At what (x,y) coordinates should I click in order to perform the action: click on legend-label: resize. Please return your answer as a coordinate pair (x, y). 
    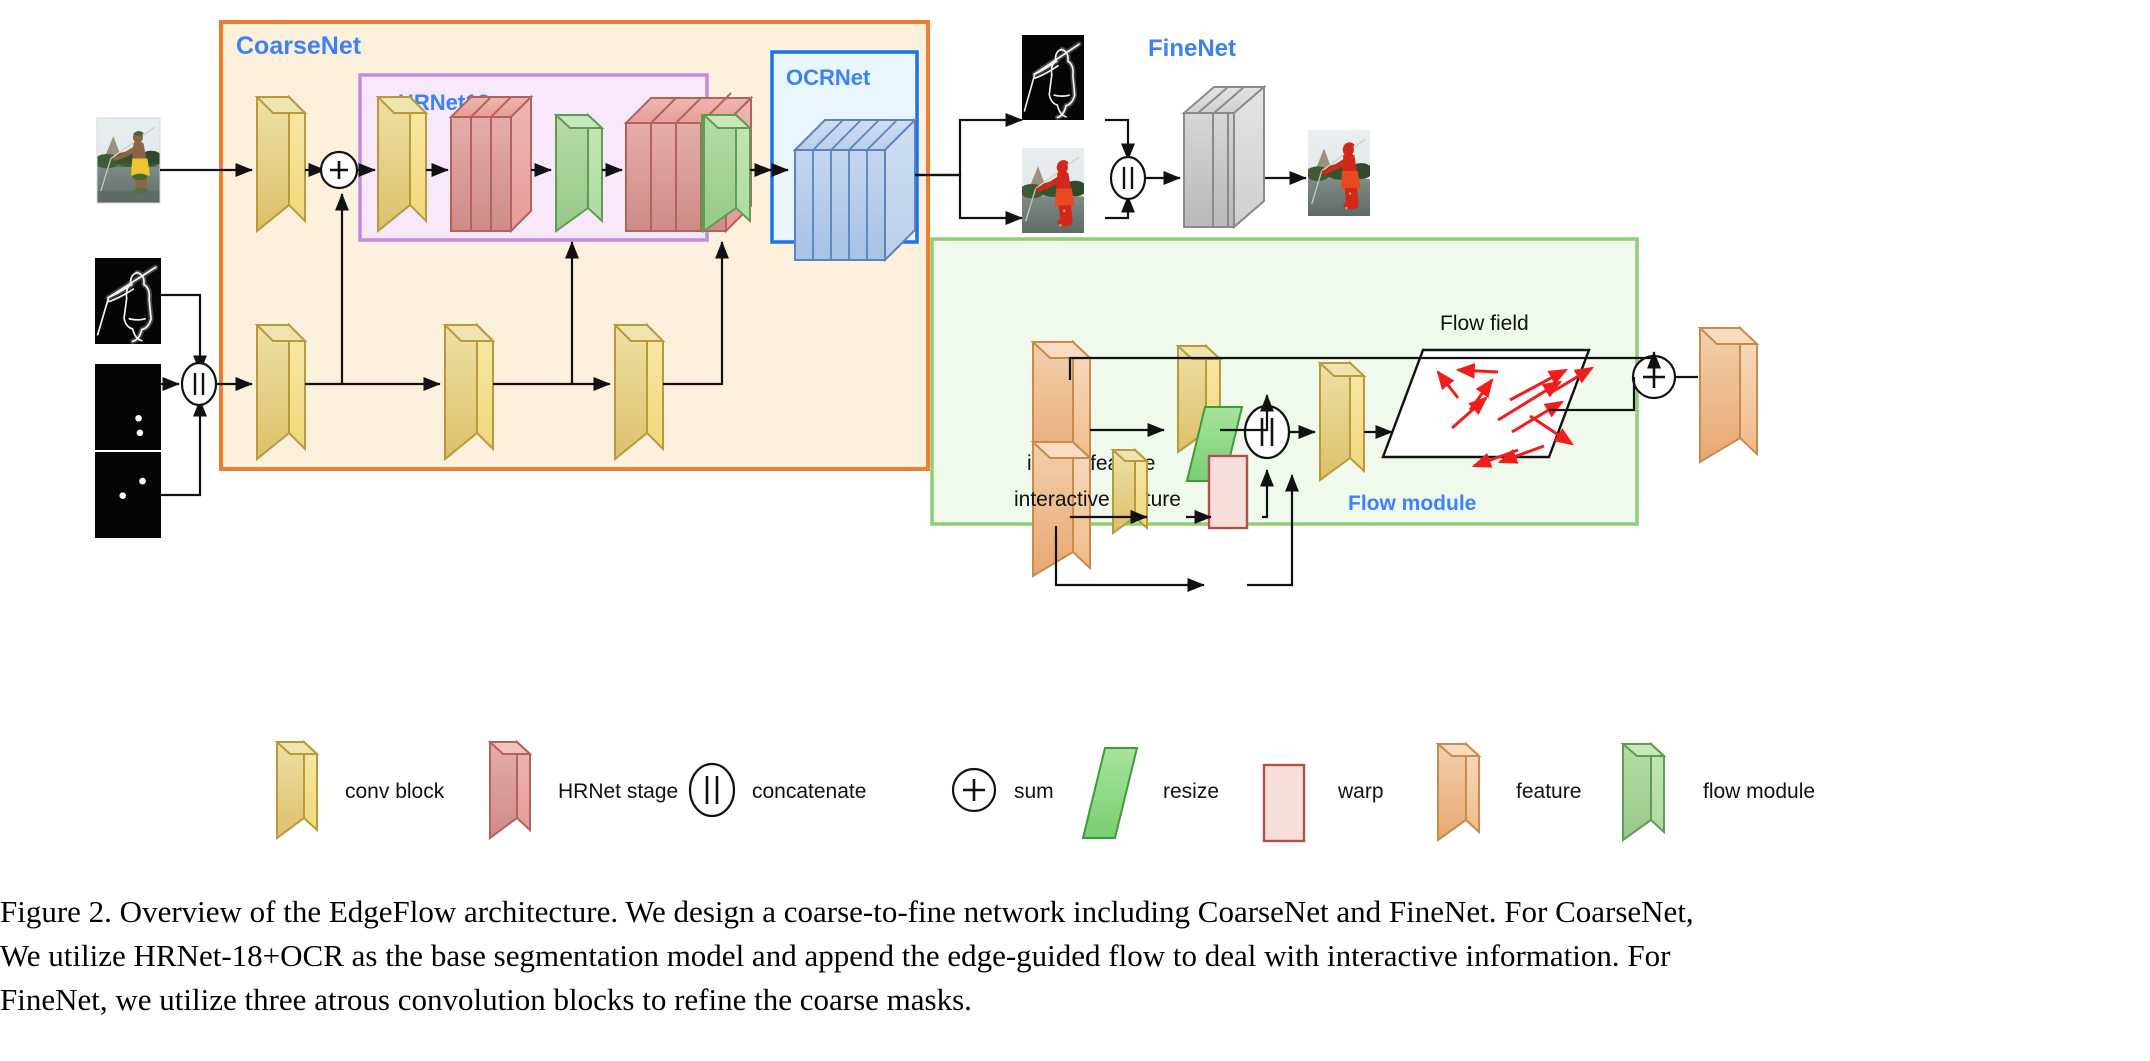
    Looking at the image, I should click on (1191, 791).